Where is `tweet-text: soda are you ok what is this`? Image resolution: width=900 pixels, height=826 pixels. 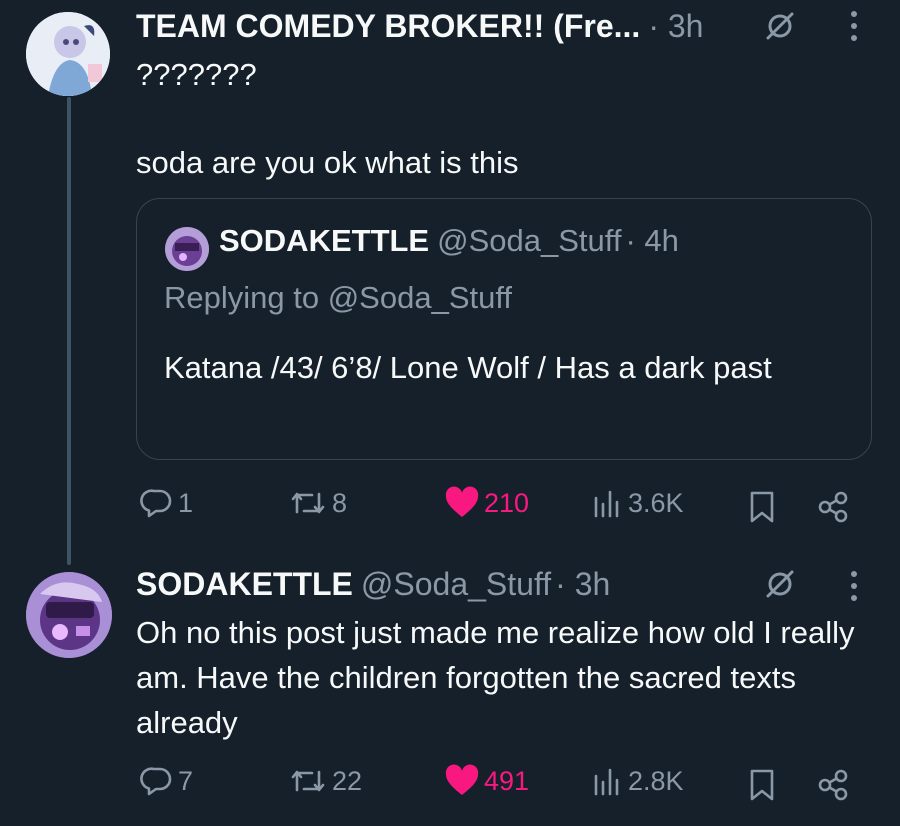 tweet-text: soda are you ok what is this is located at coordinates (327, 162).